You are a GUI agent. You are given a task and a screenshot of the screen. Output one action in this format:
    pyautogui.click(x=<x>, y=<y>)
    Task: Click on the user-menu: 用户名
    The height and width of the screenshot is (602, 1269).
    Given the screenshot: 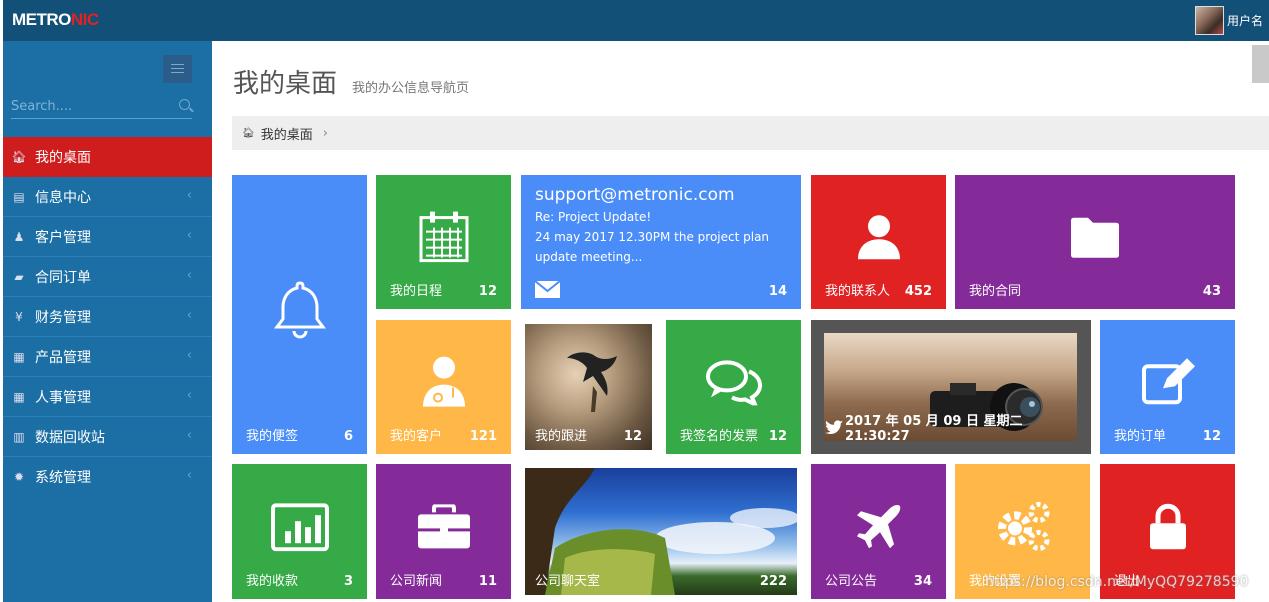 What is the action you would take?
    pyautogui.click(x=1228, y=20)
    